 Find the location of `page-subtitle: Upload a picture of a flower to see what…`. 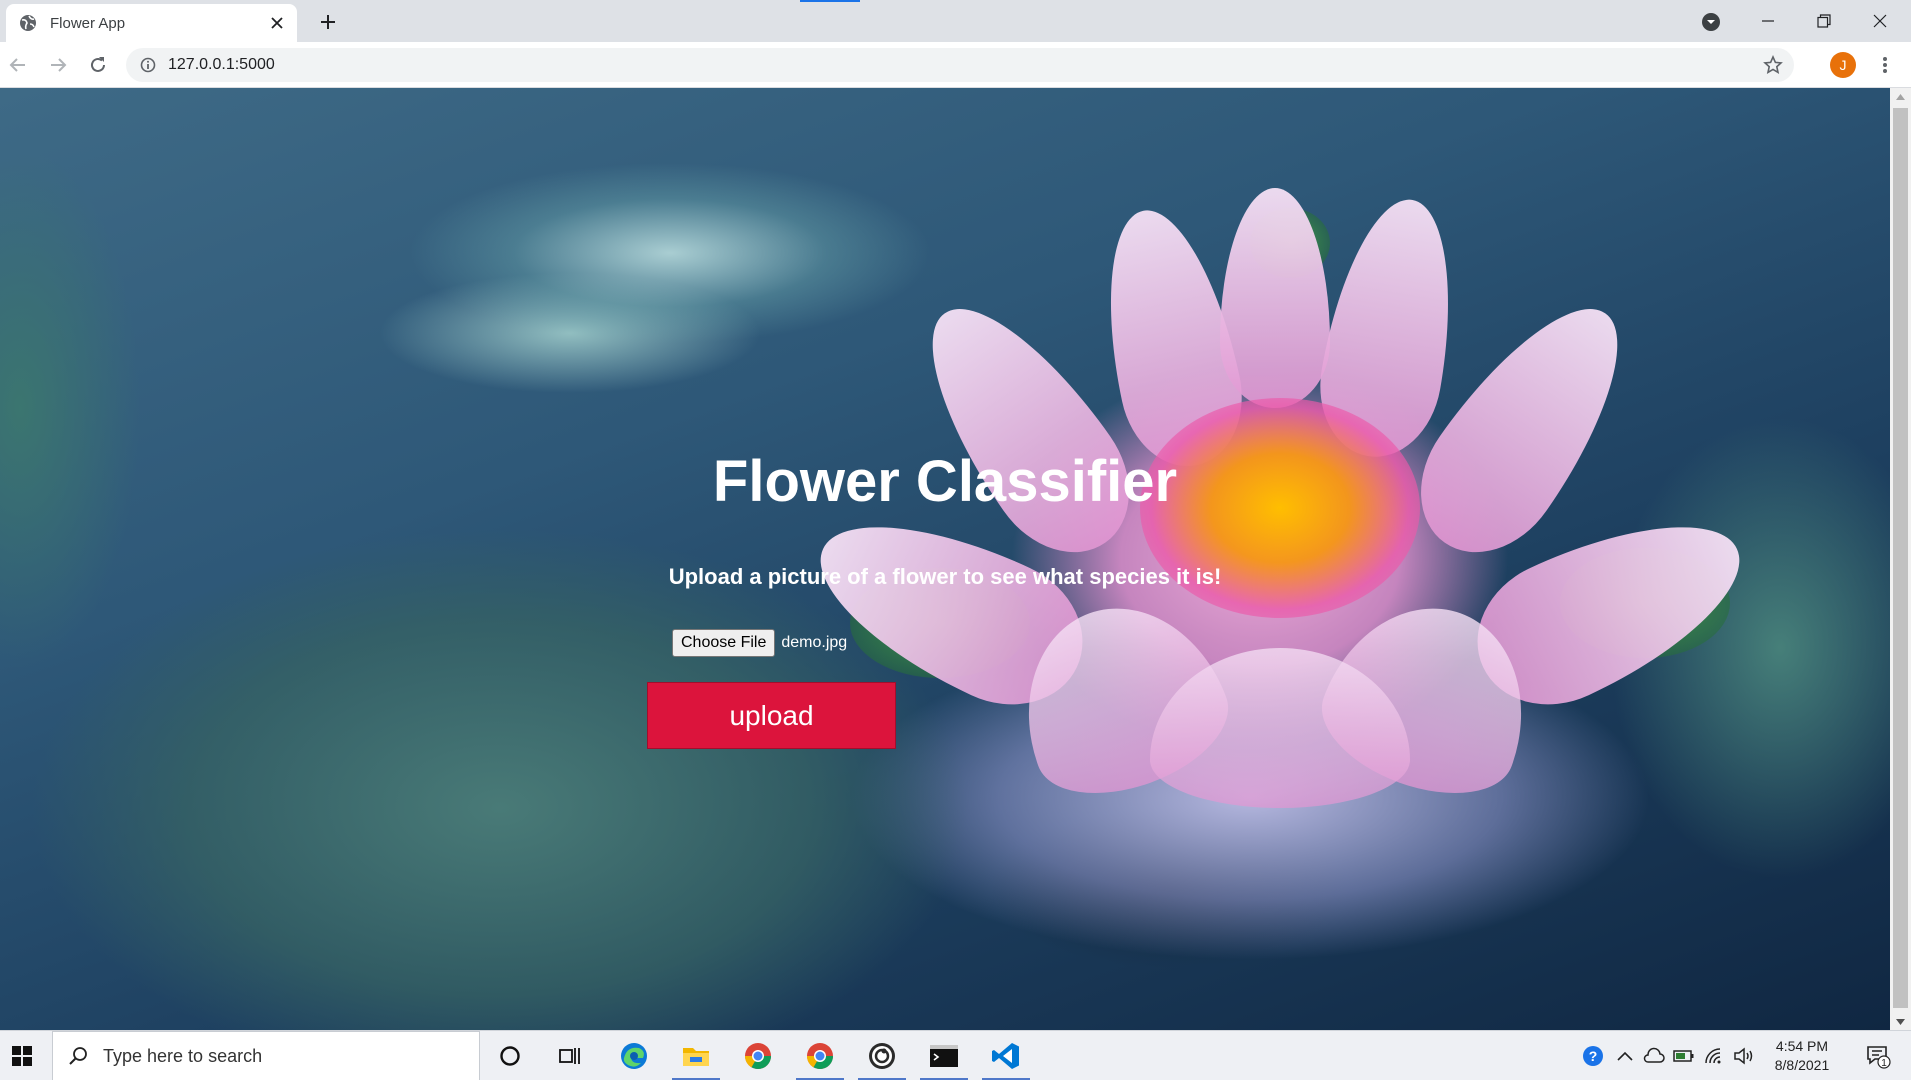

page-subtitle: Upload a picture of a flower to see what… is located at coordinates (945, 576).